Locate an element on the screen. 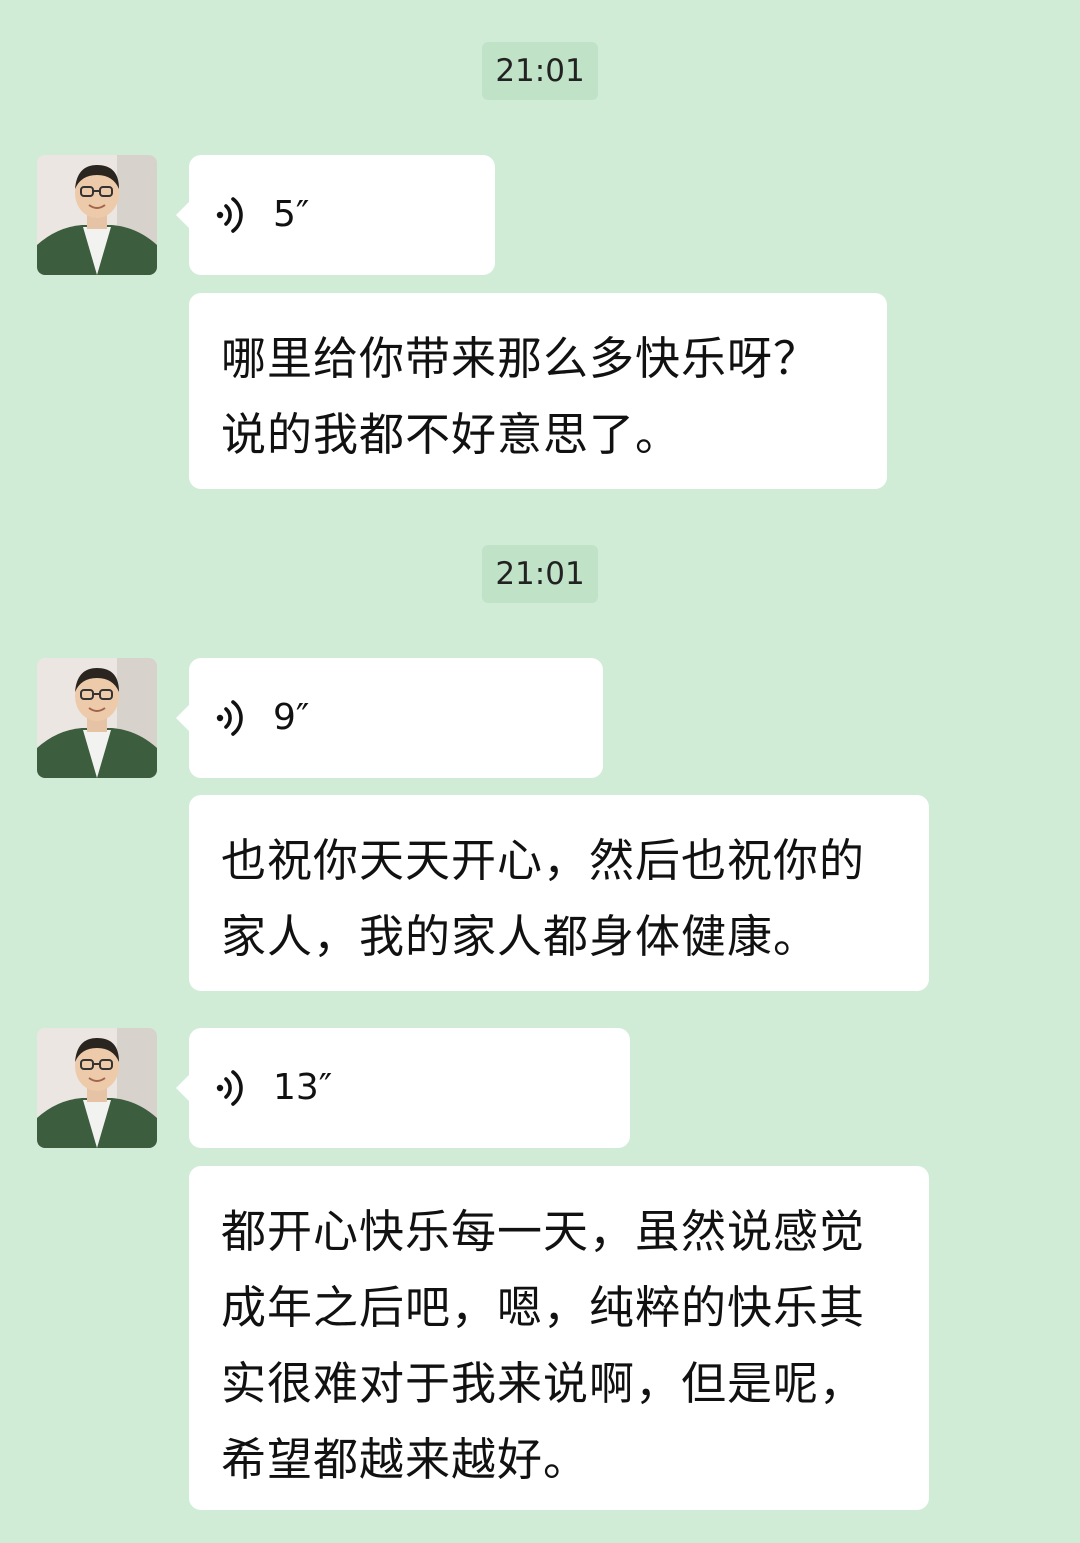 This screenshot has height=1543, width=1080. text-message: 也祝你天天开心，然后也祝你的家人，我的家人都身体健康。 is located at coordinates (559, 893).